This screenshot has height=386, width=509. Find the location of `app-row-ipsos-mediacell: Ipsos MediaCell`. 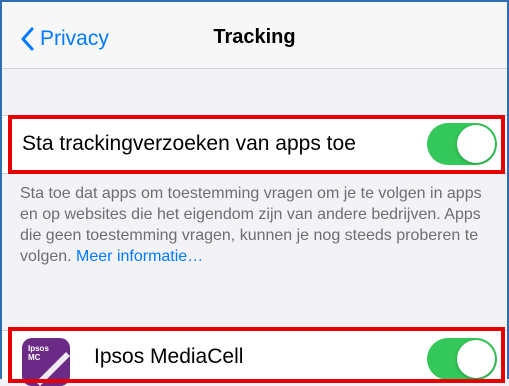

app-row-ipsos-mediacell: Ipsos MediaCell is located at coordinates (254, 355).